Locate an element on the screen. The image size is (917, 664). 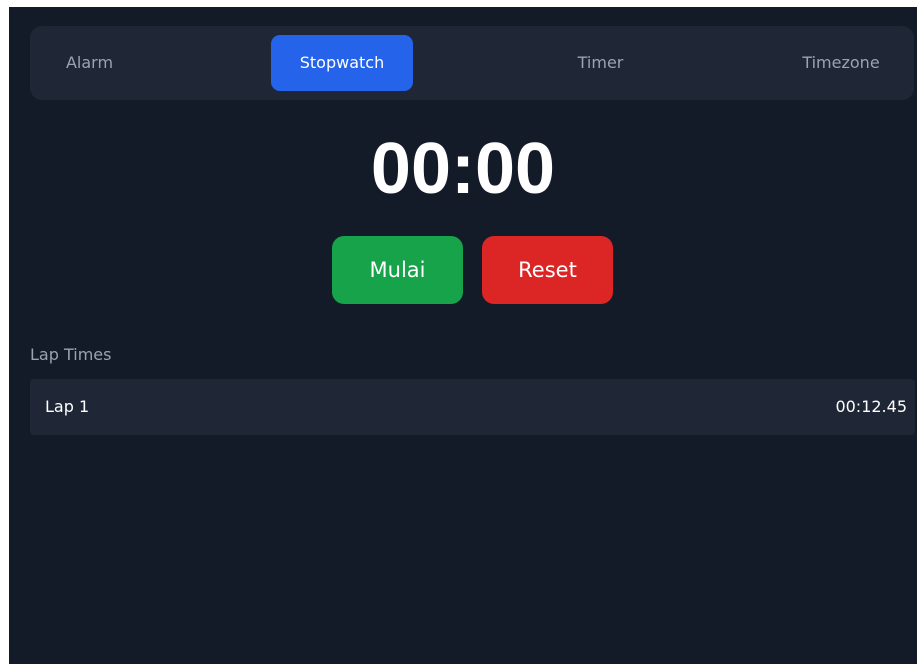
lap-name: Lap 1 is located at coordinates (67, 406).